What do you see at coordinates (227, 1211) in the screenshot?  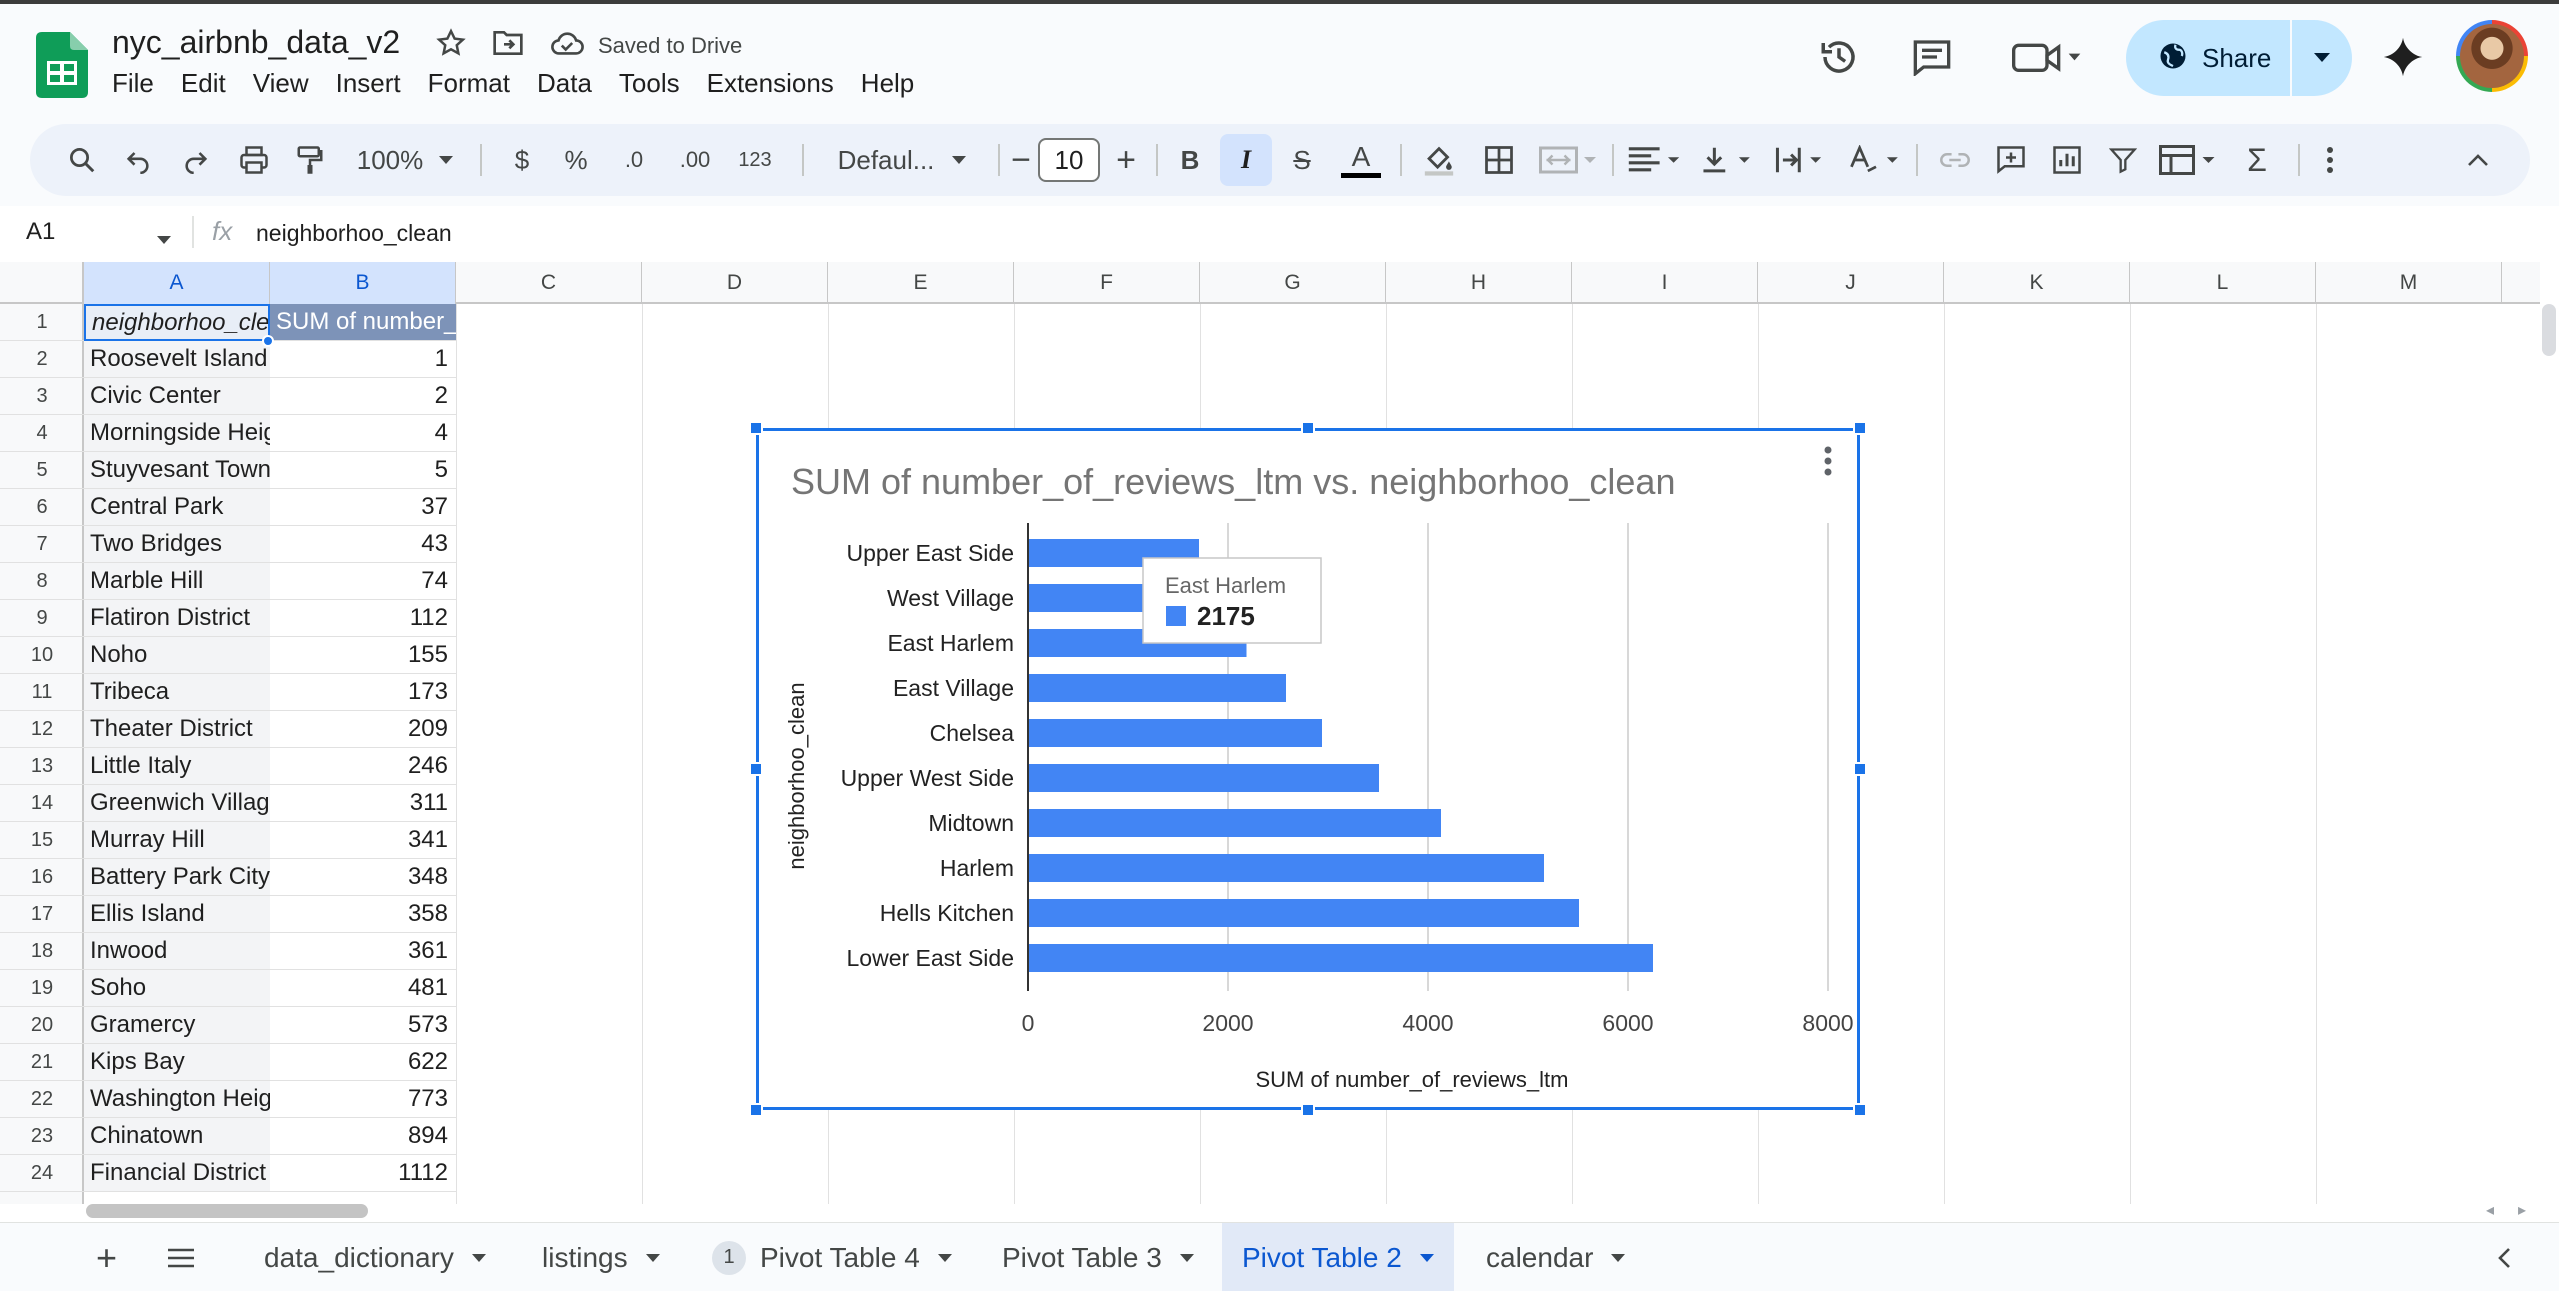 I see `horizontal-scrollbar` at bounding box center [227, 1211].